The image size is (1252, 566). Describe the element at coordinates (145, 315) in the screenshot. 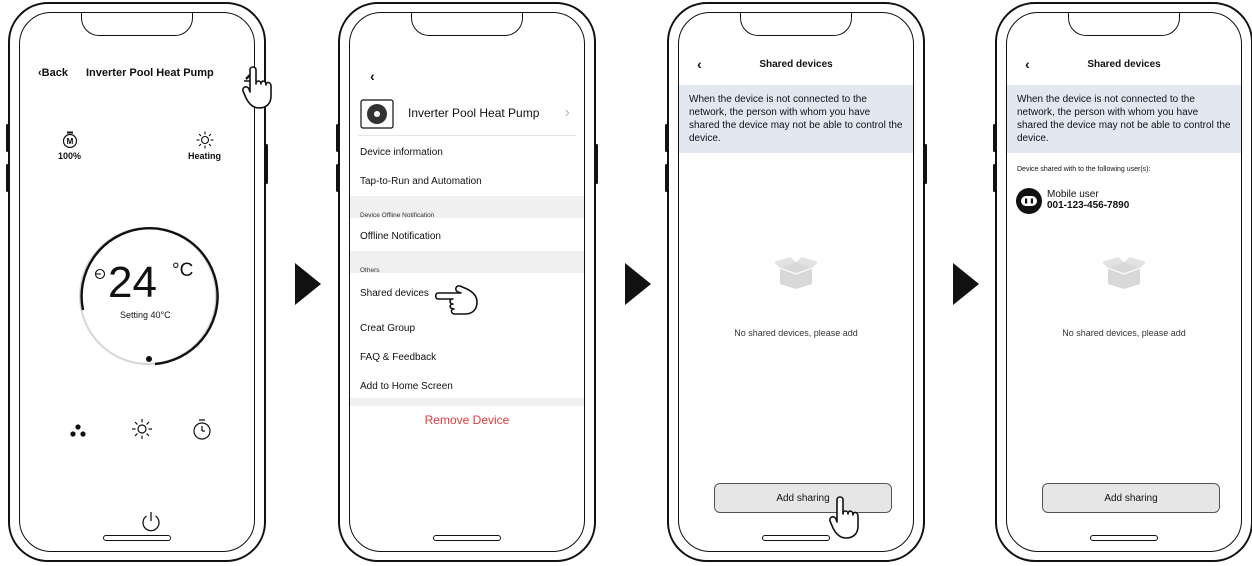

I see `setpoint-label: Setting 40°C` at that location.